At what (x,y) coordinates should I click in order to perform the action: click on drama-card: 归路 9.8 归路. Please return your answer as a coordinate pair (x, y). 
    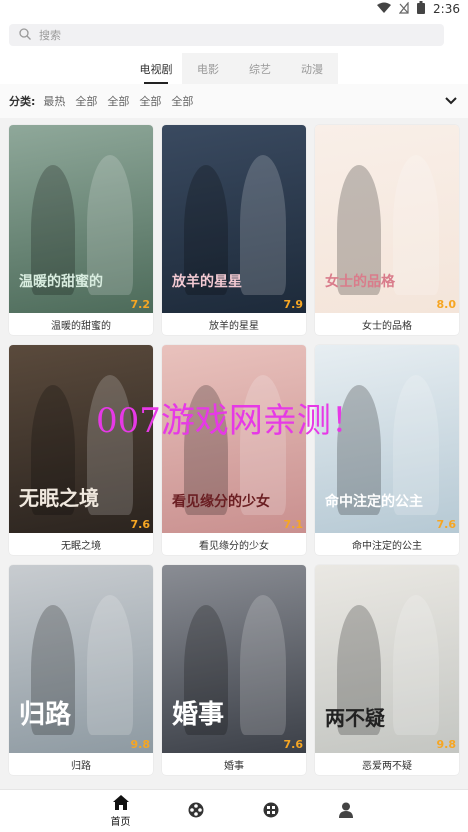
    Looking at the image, I should click on (81, 670).